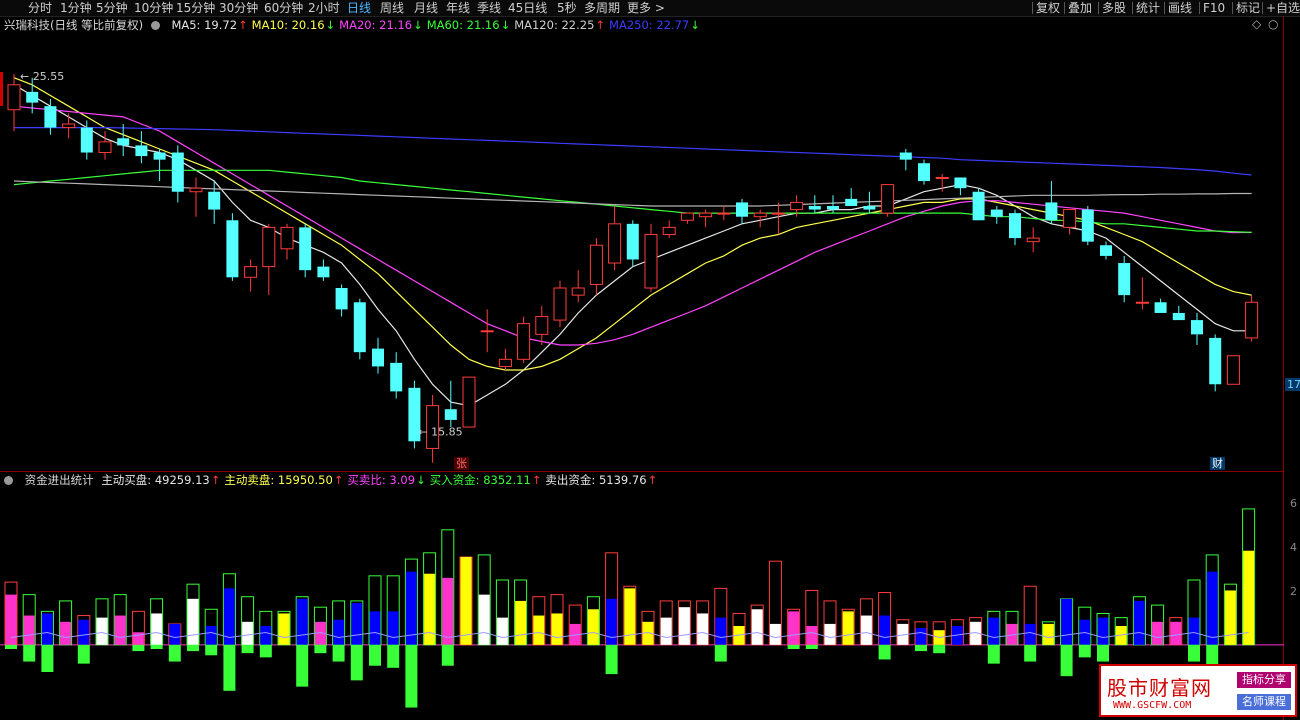 The height and width of the screenshot is (720, 1300). I want to click on toolbar-right-2: 多股, so click(1114, 8).